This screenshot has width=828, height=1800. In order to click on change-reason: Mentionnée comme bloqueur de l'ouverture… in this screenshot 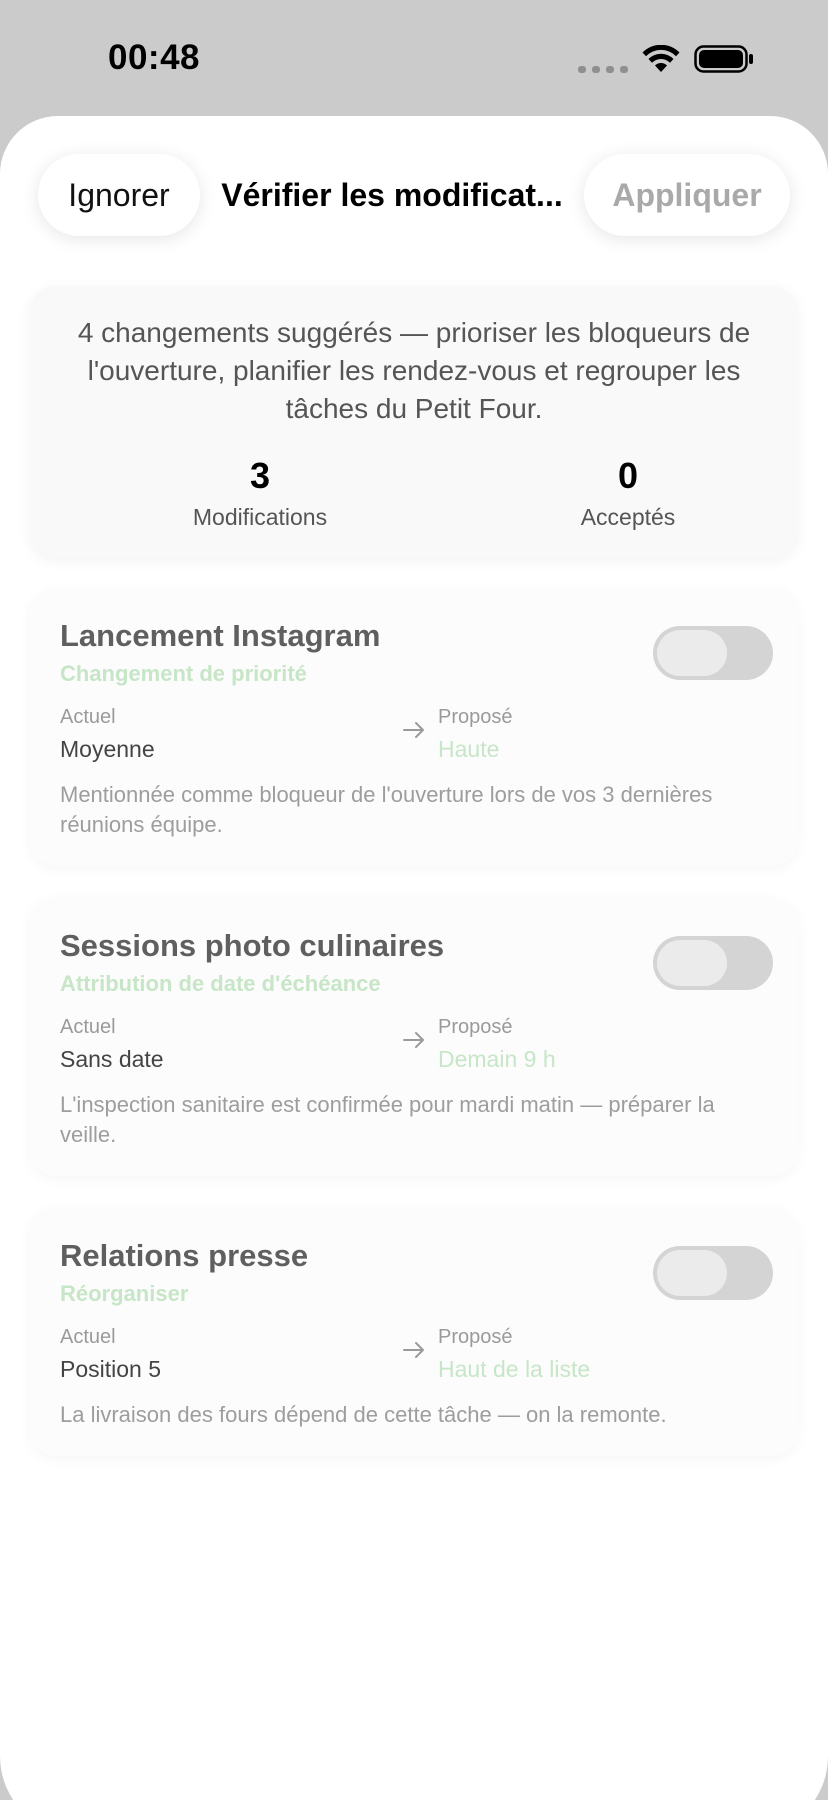, I will do `click(386, 809)`.